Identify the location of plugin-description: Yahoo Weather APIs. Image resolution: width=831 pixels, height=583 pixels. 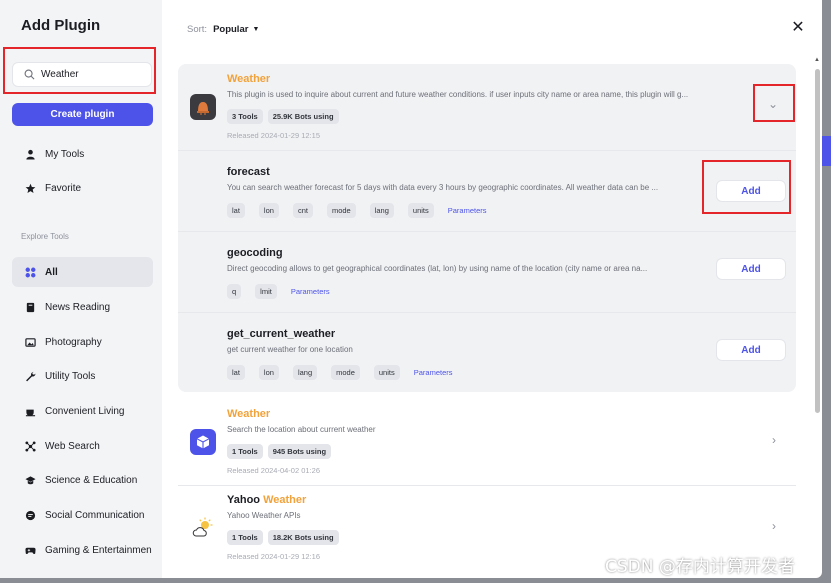
(264, 515).